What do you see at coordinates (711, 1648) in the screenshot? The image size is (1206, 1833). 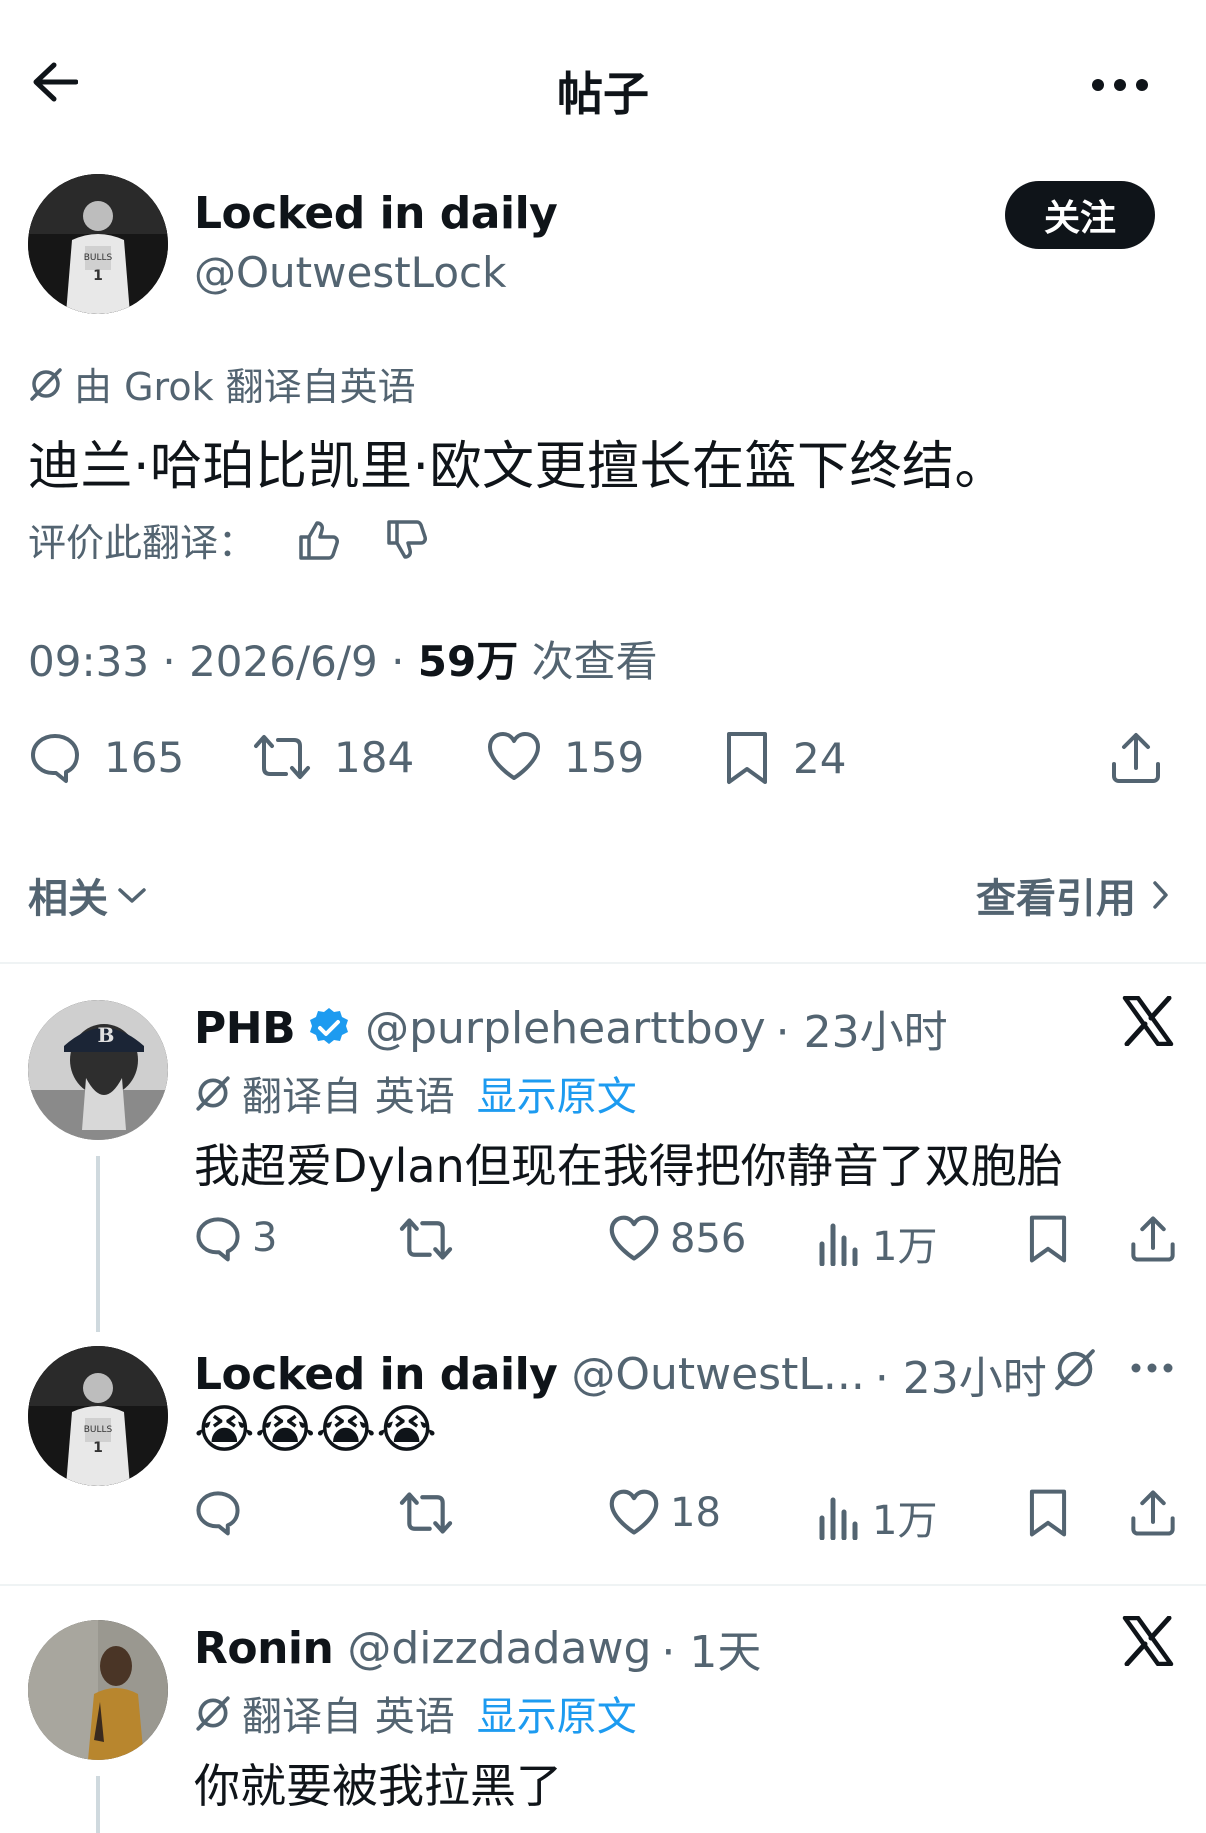 I see `reply-time: · 1天` at bounding box center [711, 1648].